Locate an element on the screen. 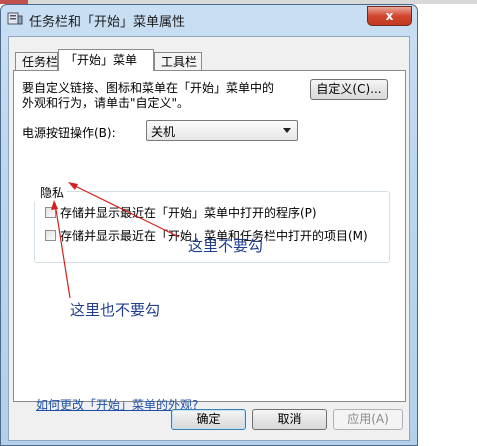  customize-description: 要自定义链接、图标和菜单在「开始」菜单中的 外观和行为，请单击"自定义"。 is located at coordinates (162, 96).